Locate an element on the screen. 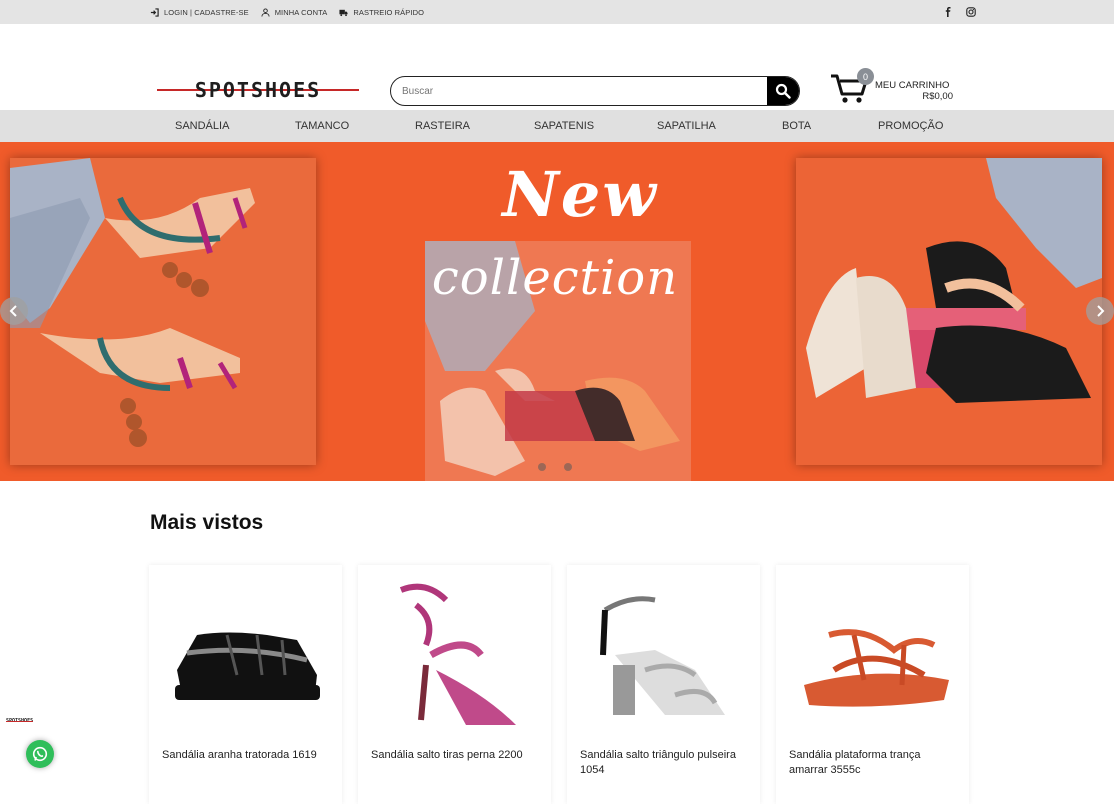 The width and height of the screenshot is (1114, 804). search-button is located at coordinates (783, 91).